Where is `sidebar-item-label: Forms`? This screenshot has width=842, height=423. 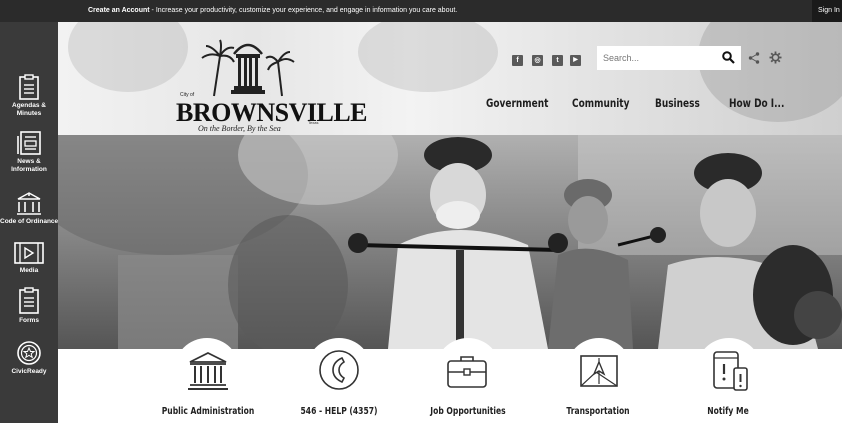 sidebar-item-label: Forms is located at coordinates (29, 320).